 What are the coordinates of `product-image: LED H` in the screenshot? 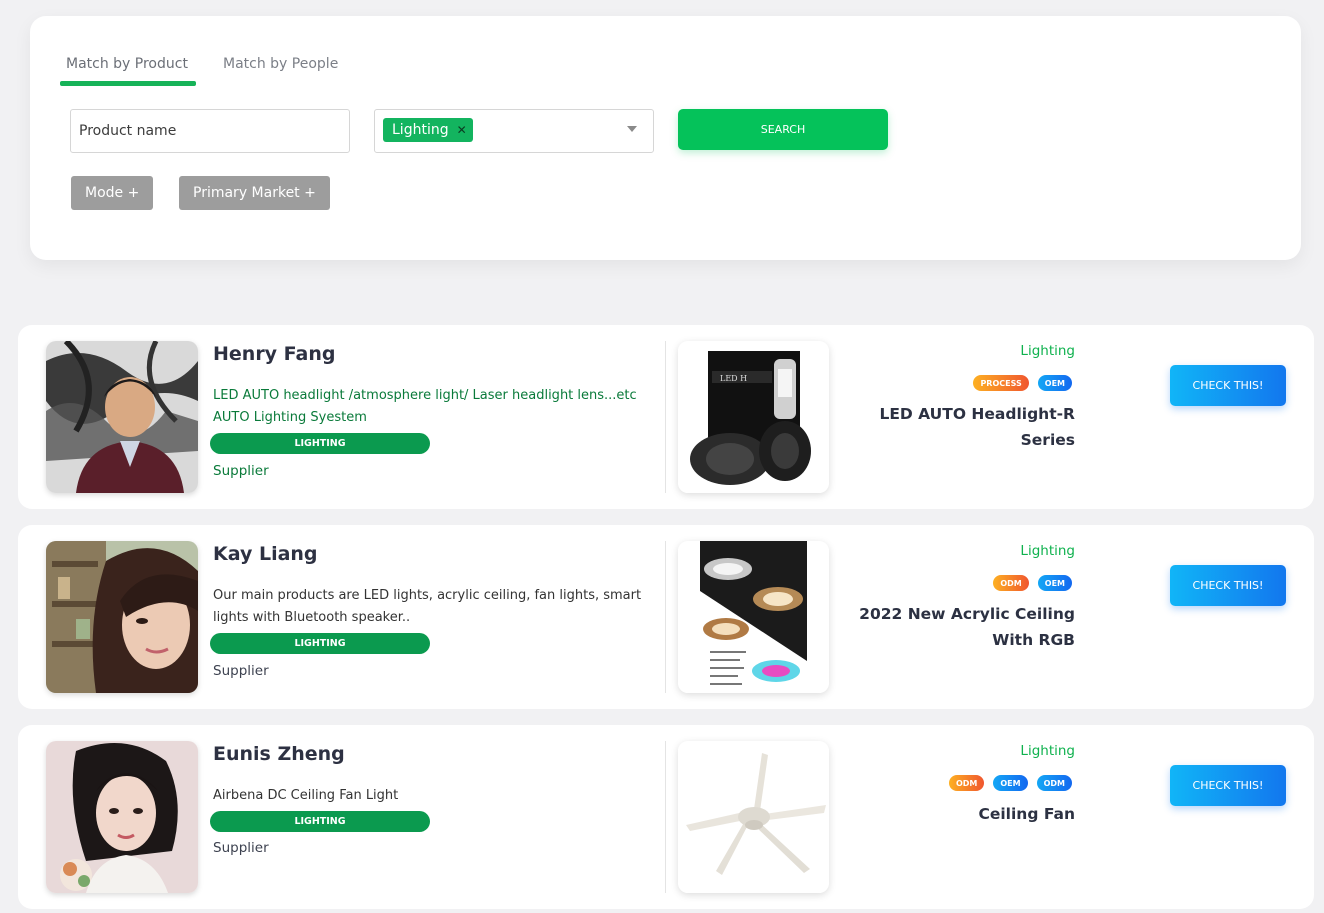 It's located at (753, 417).